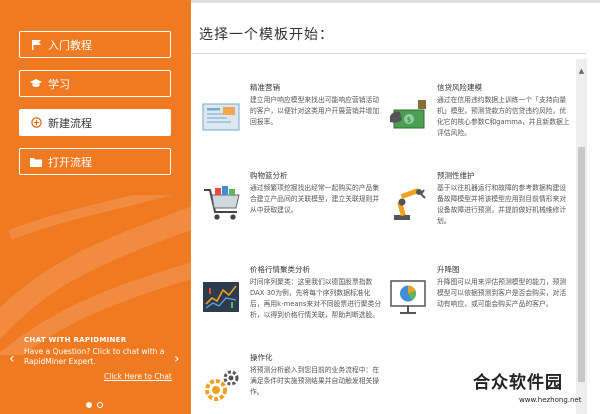 The width and height of the screenshot is (600, 414). Describe the element at coordinates (448, 269) in the screenshot. I see `template-title: 升降图` at that location.